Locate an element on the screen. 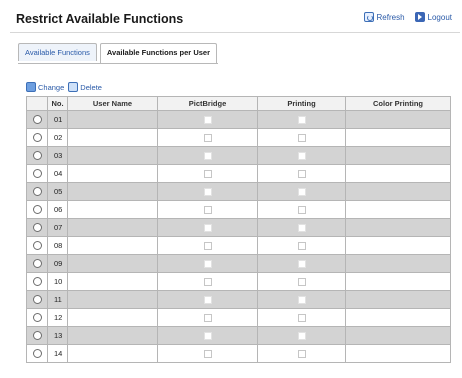 Image resolution: width=462 pixels, height=378 pixels. tab-available-functions: Available Functions is located at coordinates (57, 52).